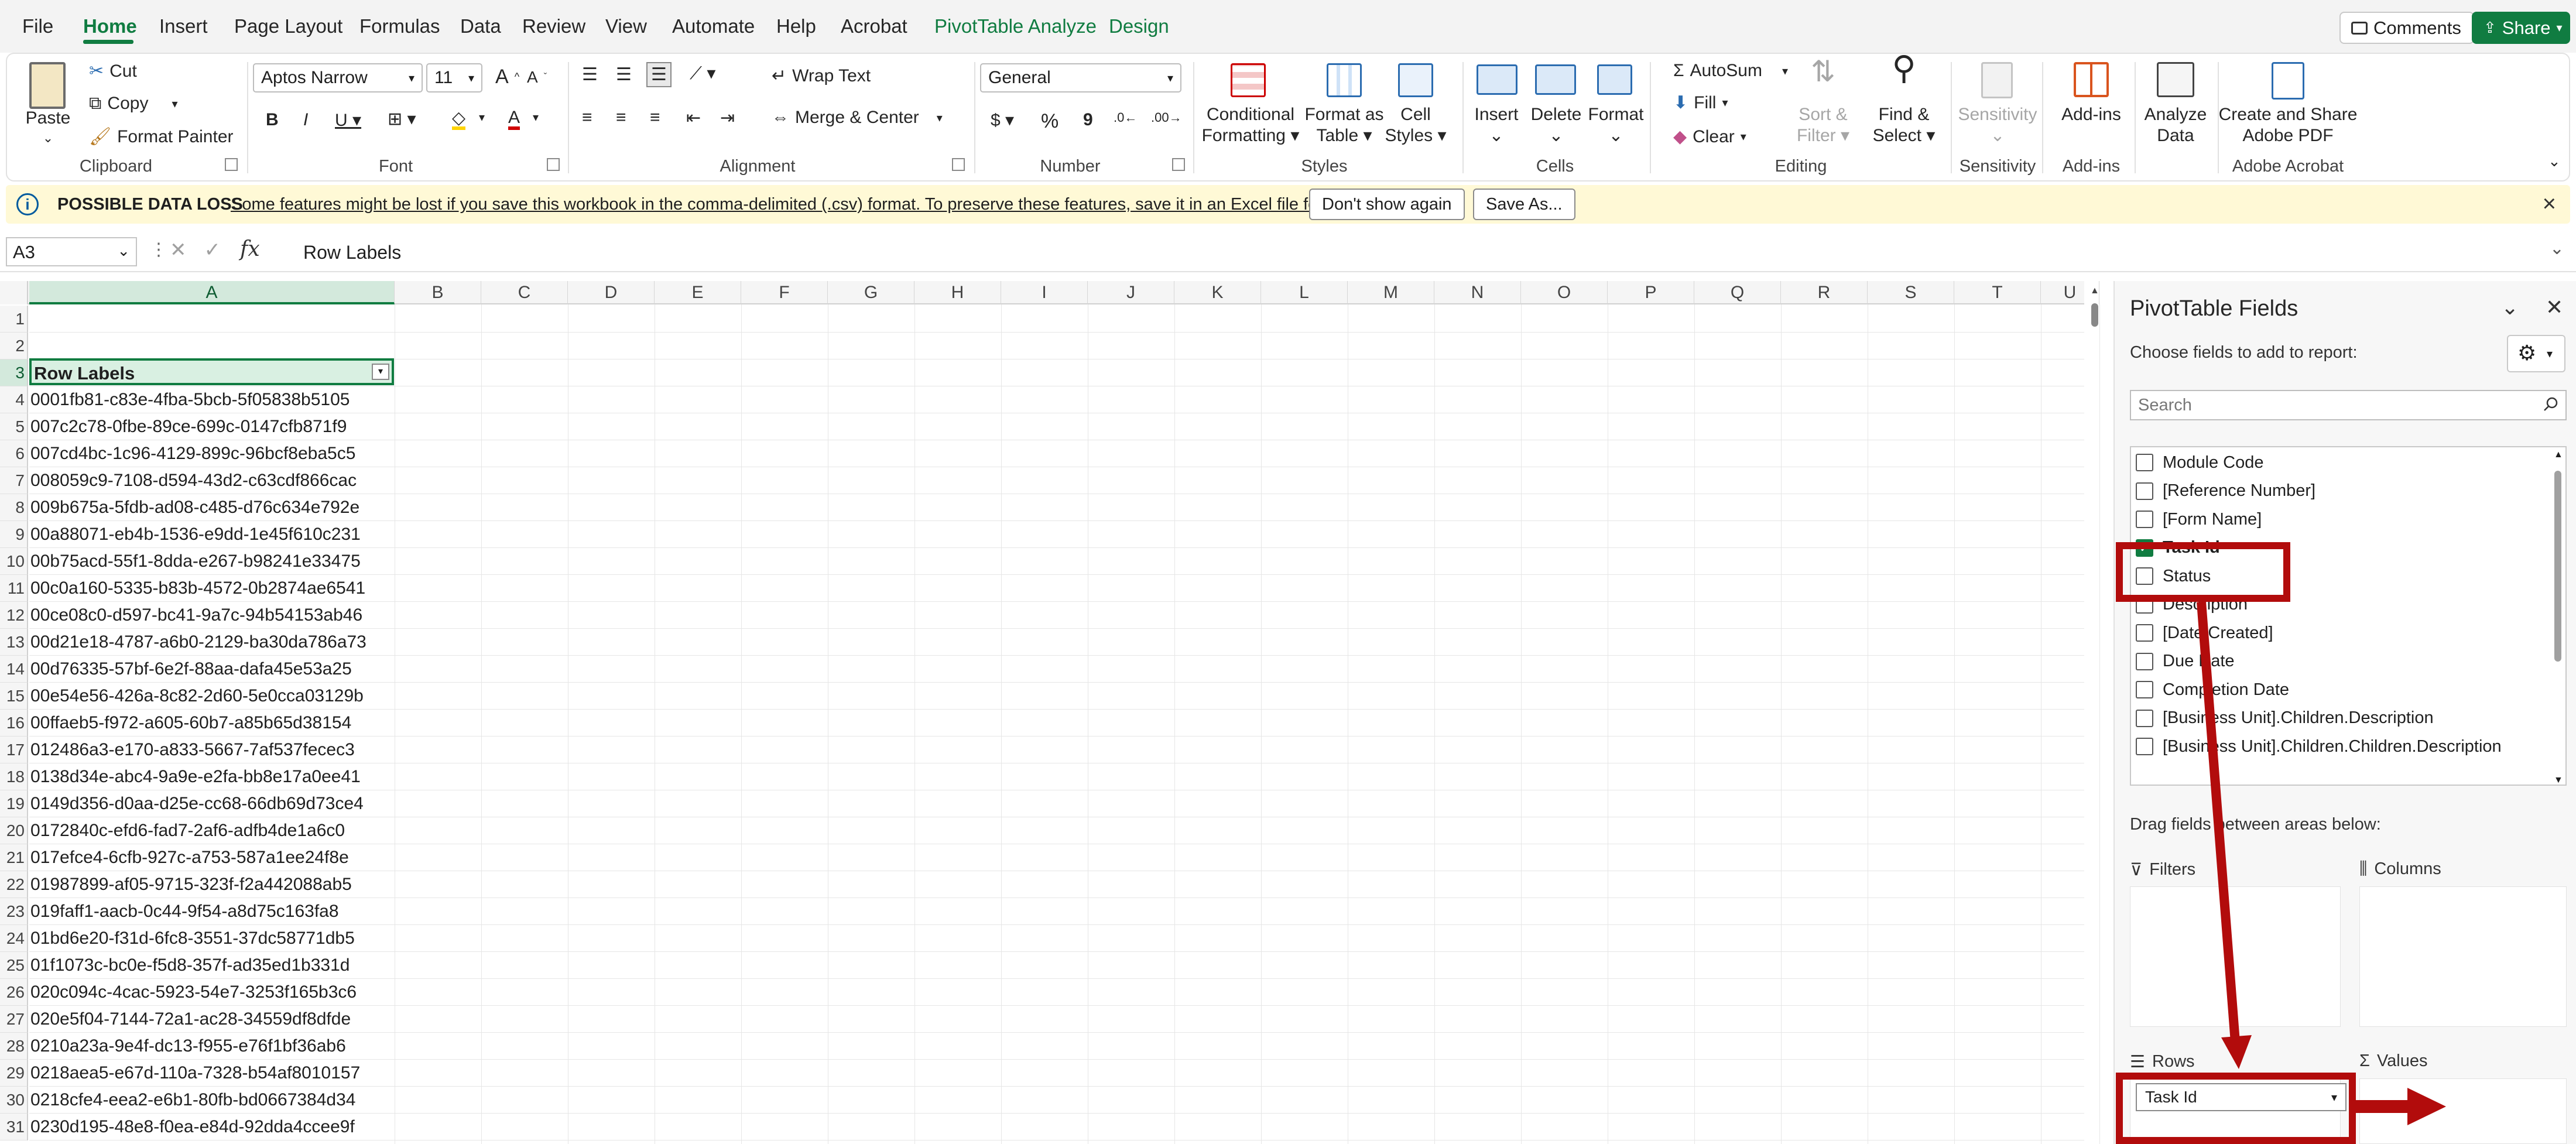 The width and height of the screenshot is (2576, 1144). I want to click on increase-decimal-icon: .0←, so click(1125, 117).